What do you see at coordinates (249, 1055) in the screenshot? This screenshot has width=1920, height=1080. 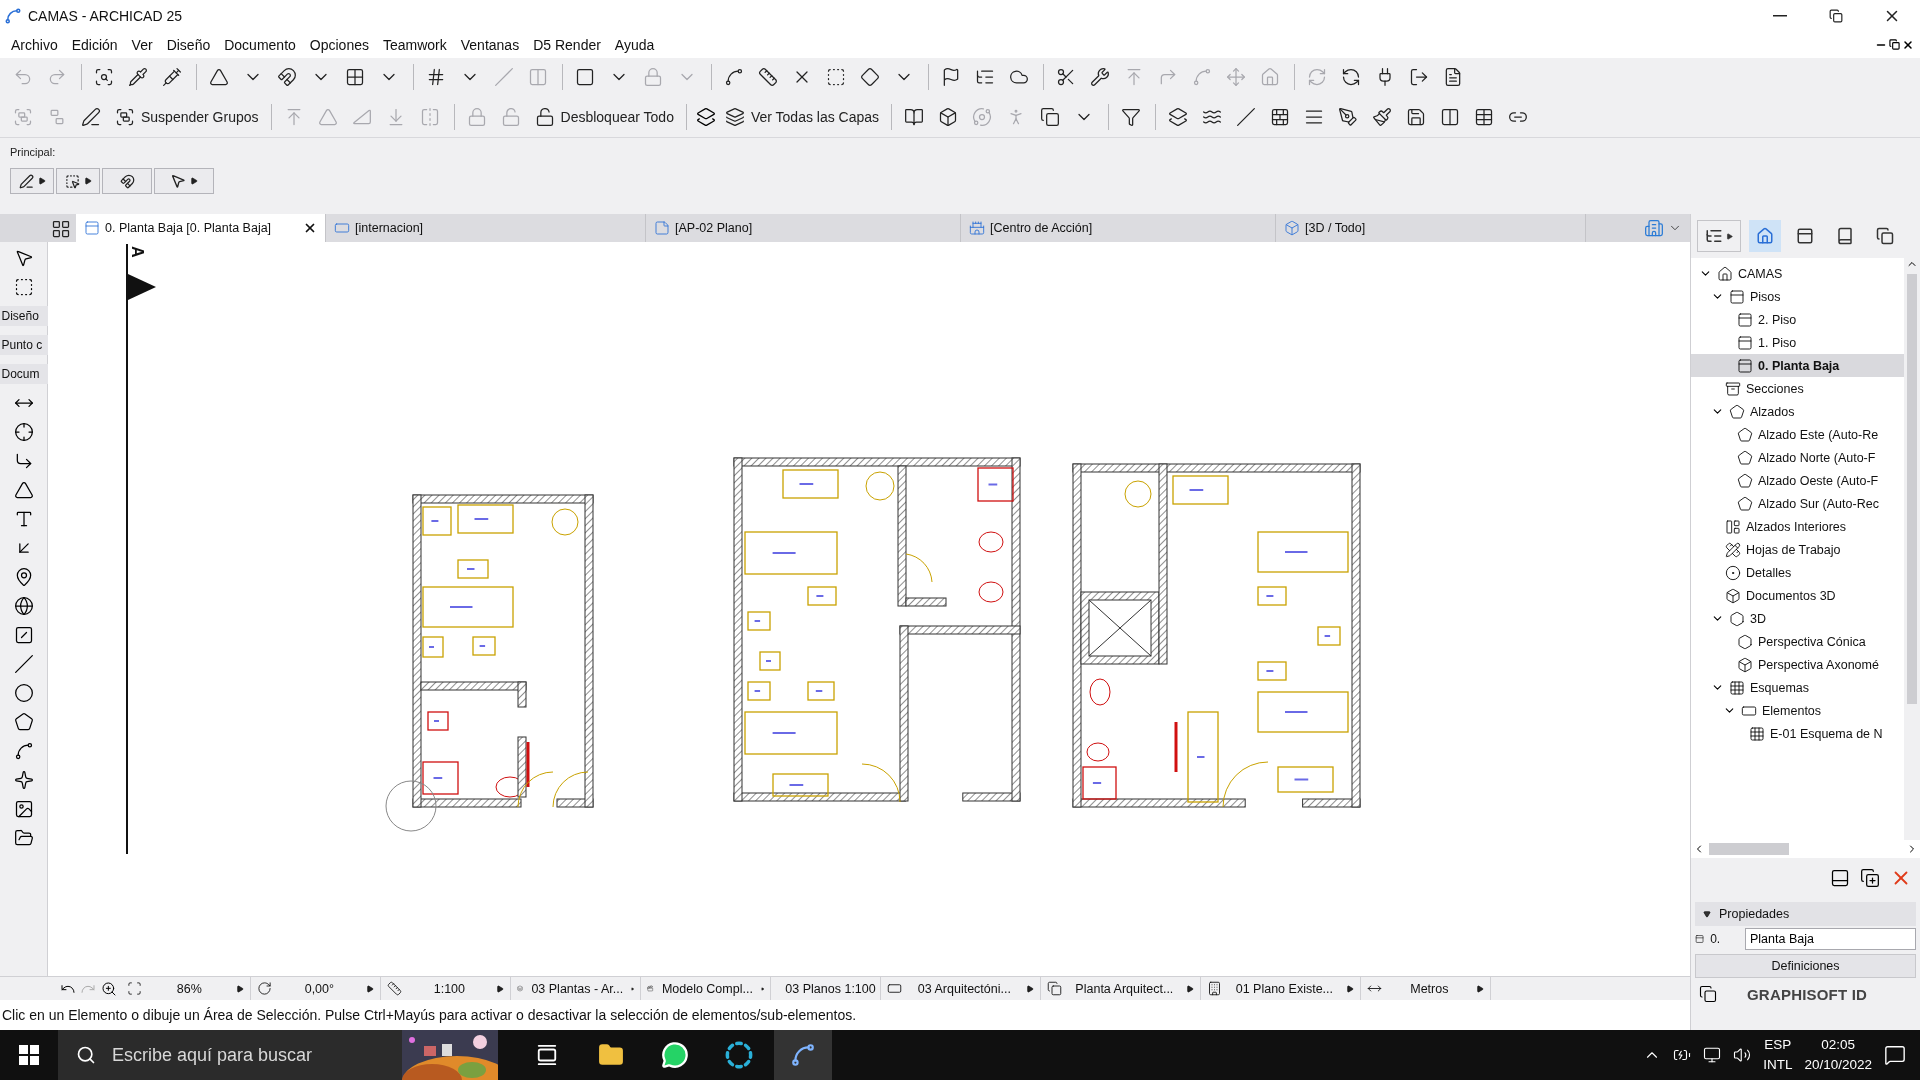 I see `search-field: Escribe aquí para buscar` at bounding box center [249, 1055].